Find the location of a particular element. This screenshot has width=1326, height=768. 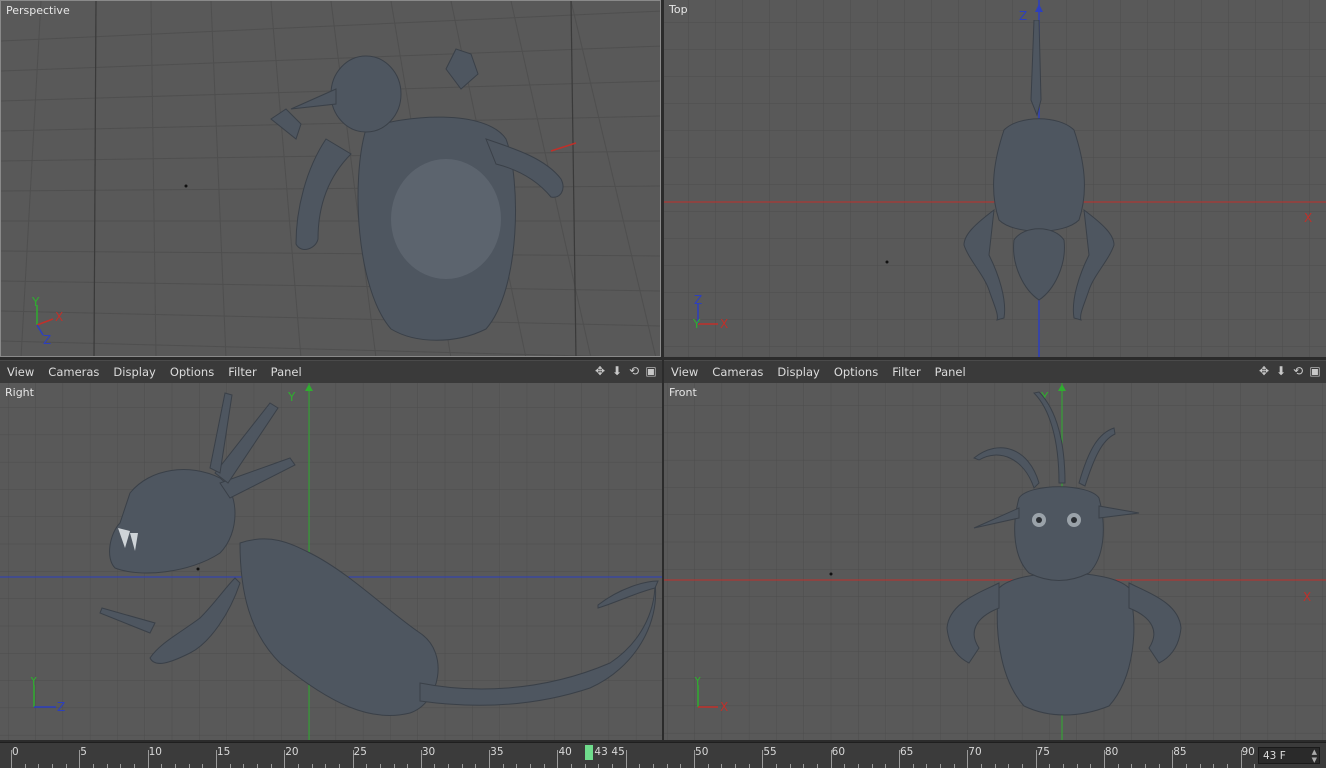

timeline-tick-label: 85 is located at coordinates (1180, 752).